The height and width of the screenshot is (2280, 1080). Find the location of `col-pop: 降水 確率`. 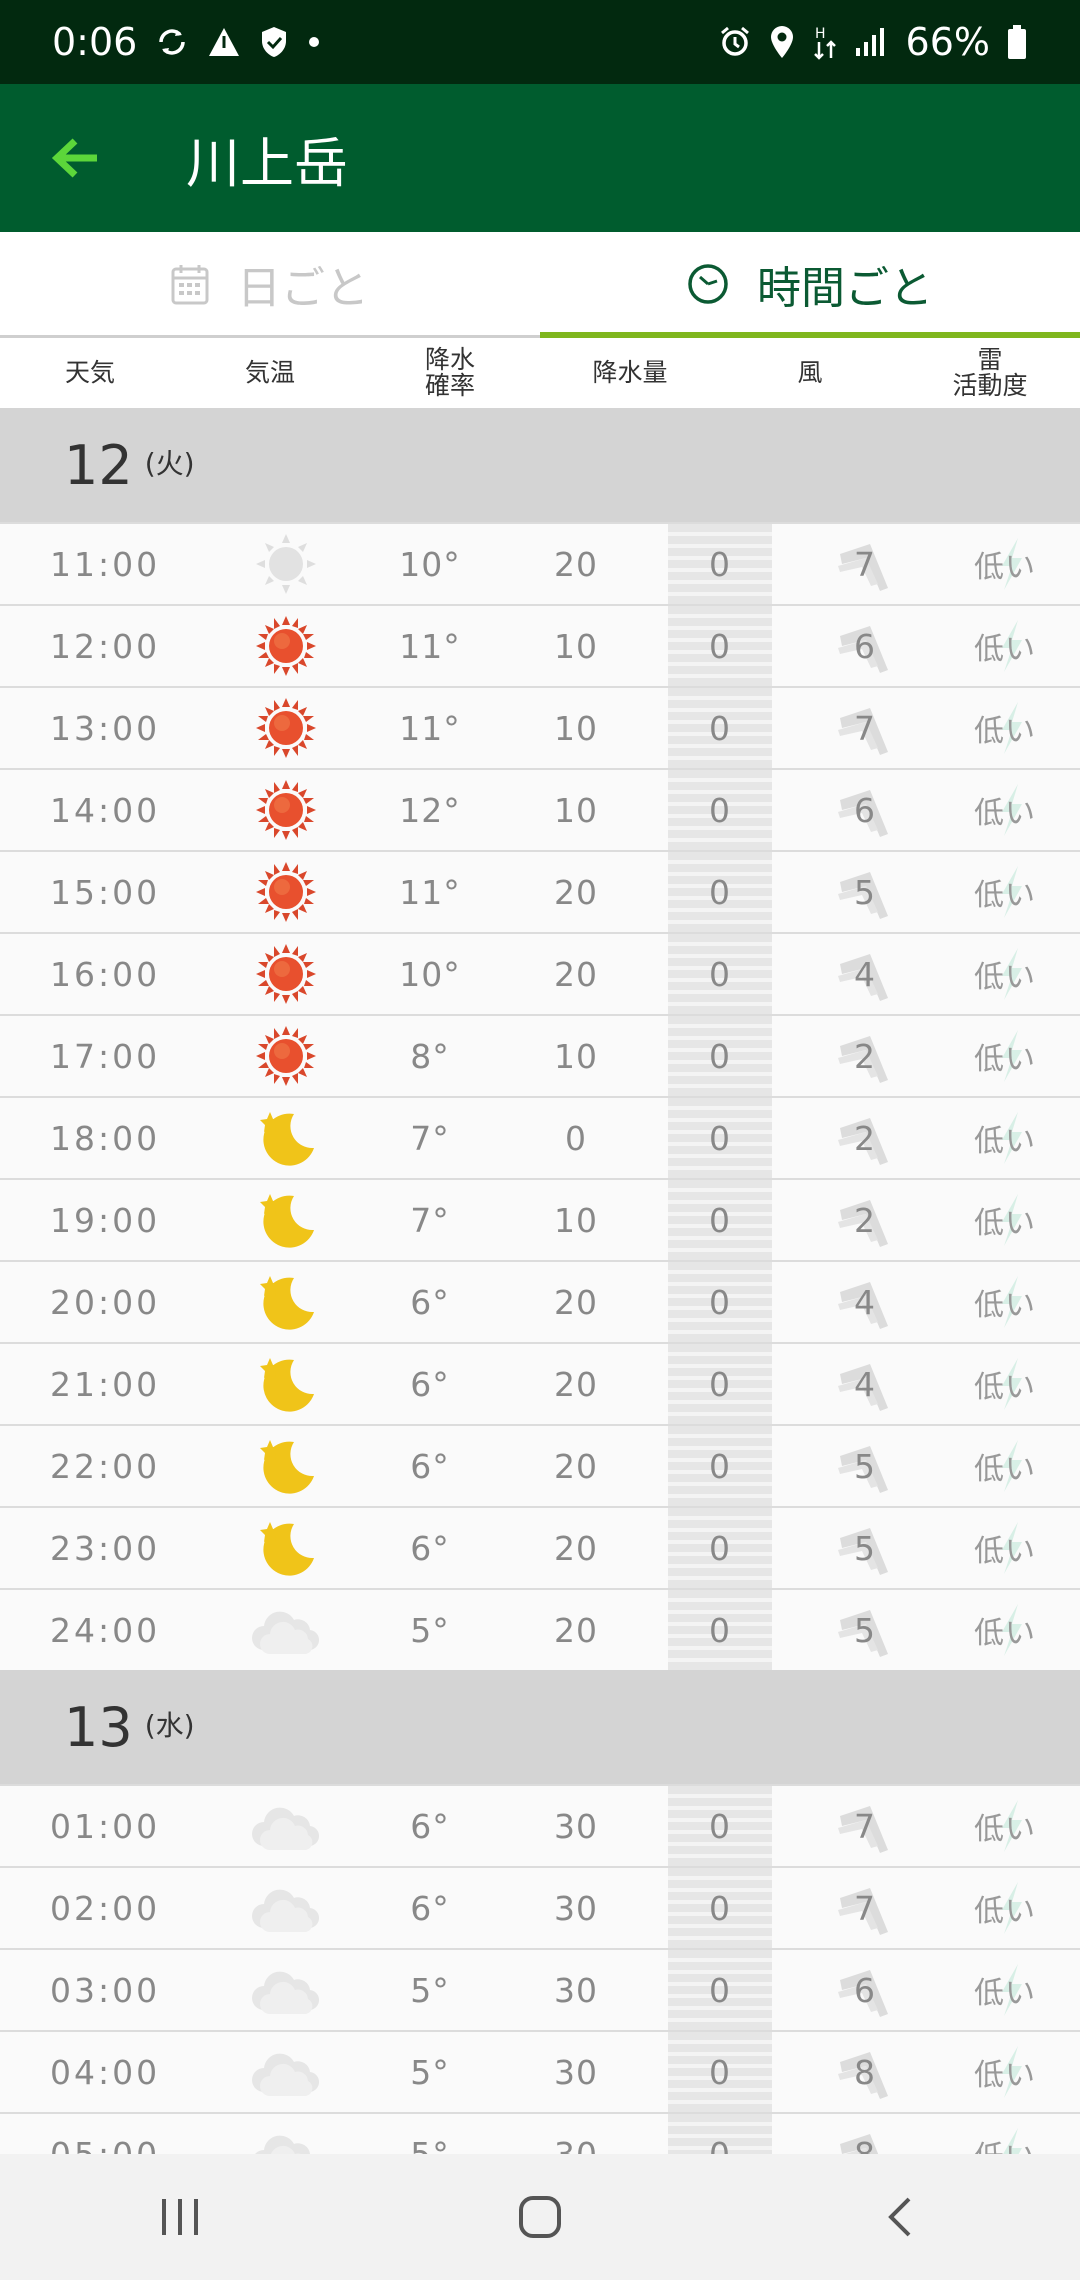

col-pop: 降水 確率 is located at coordinates (450, 373).